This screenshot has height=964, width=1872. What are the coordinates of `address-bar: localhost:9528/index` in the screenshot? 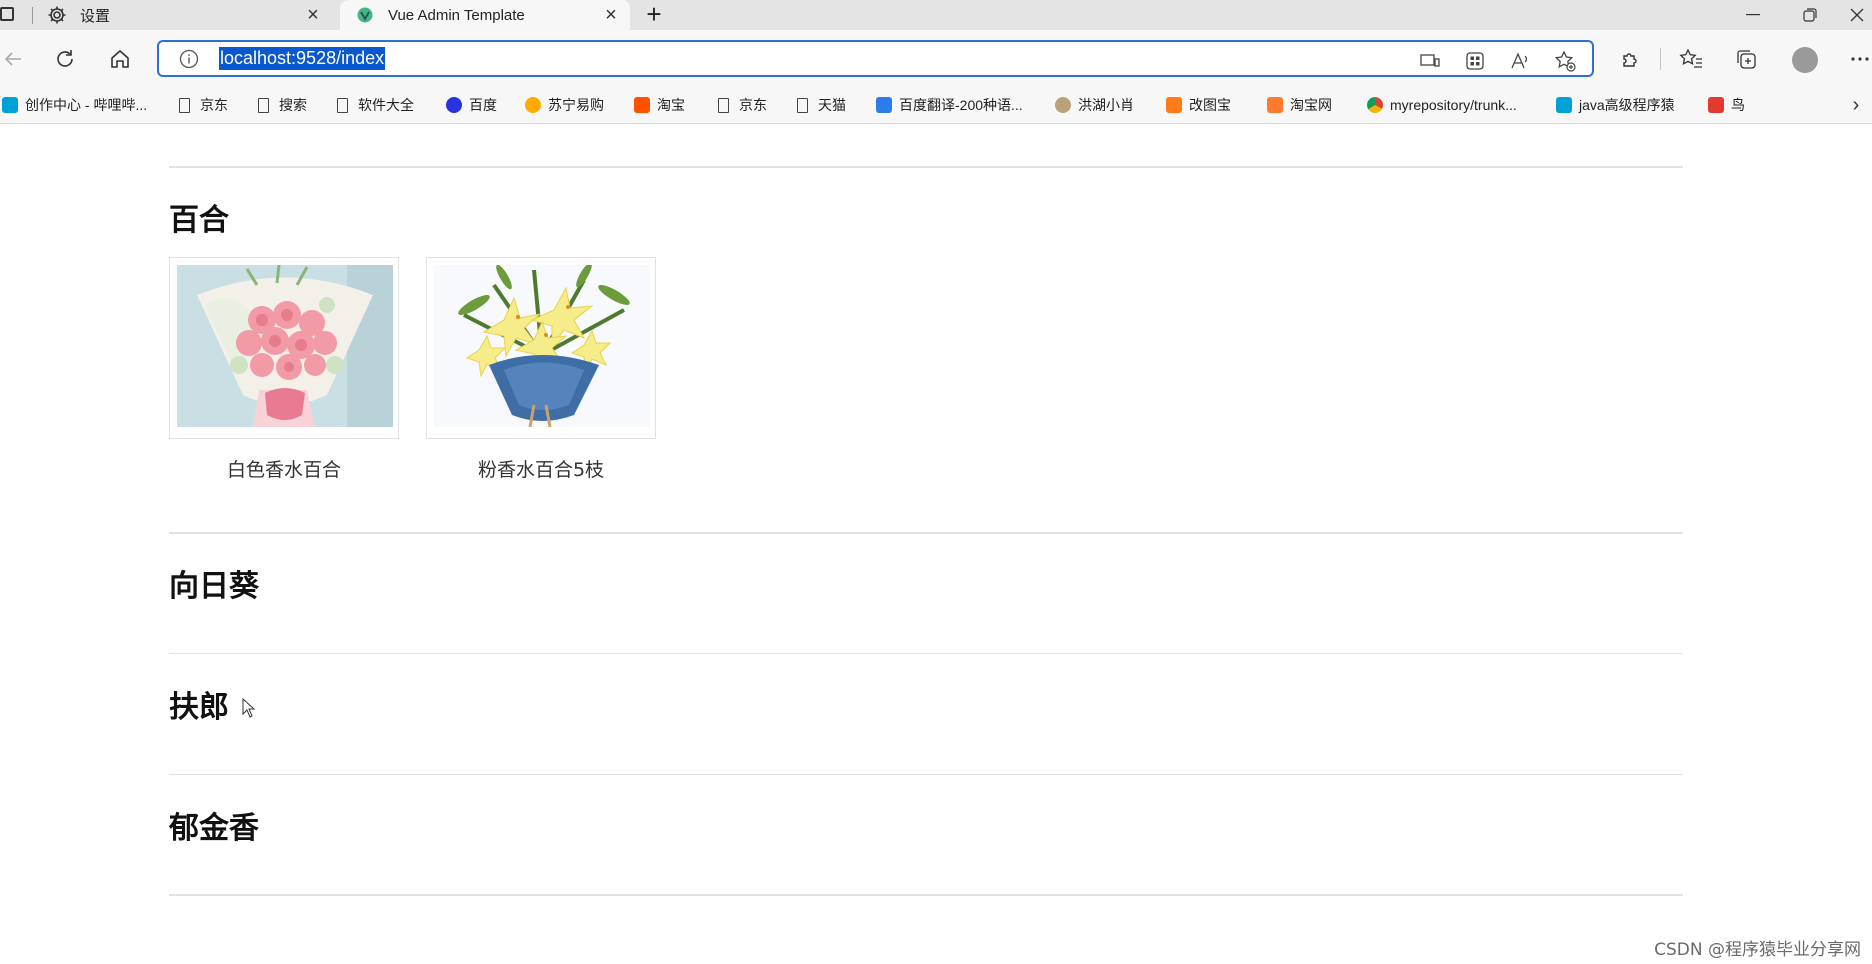 It's located at (875, 58).